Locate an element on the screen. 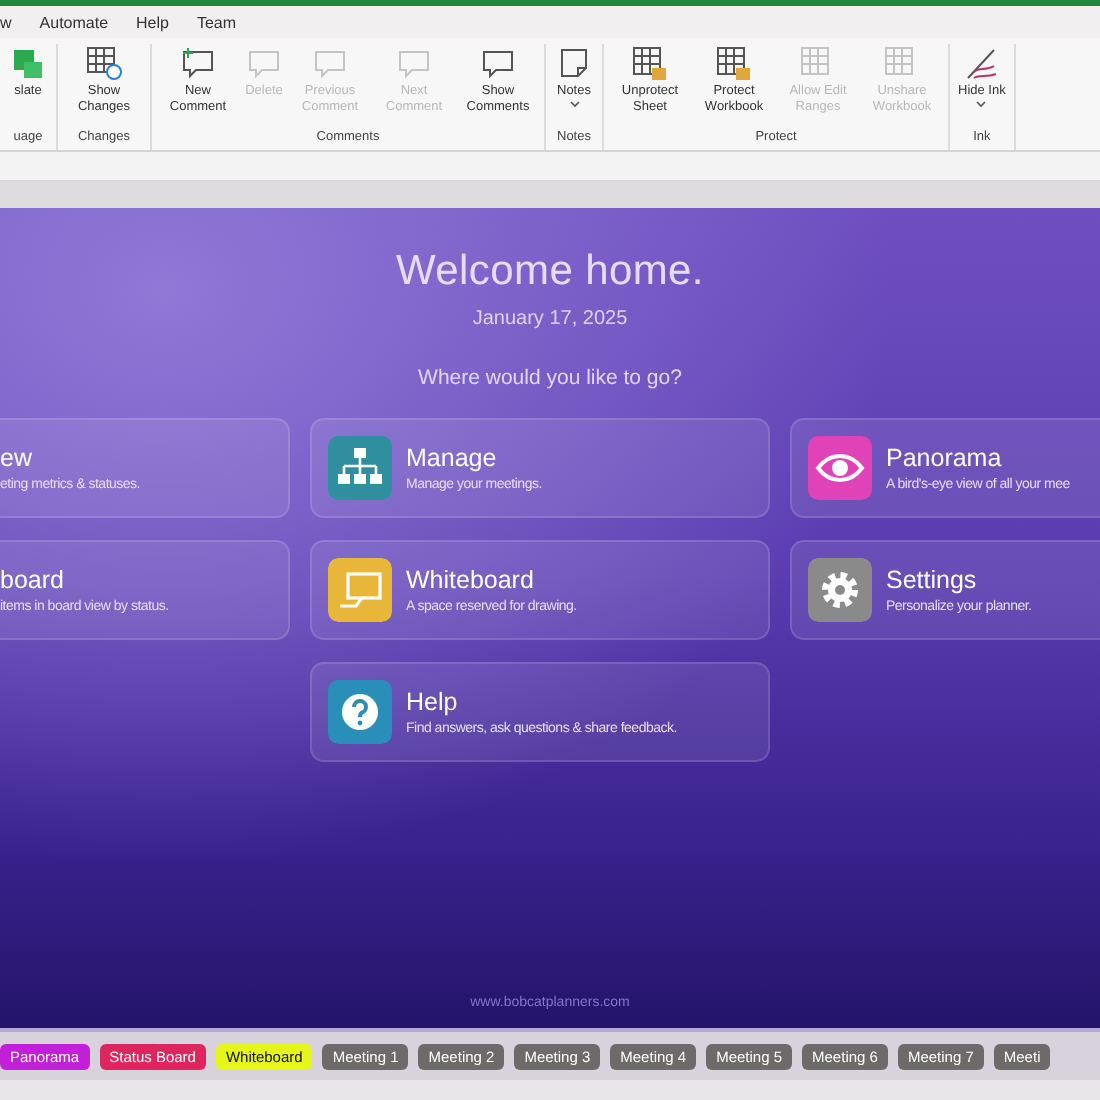  date-text: January 17, 2025 is located at coordinates (550, 319).